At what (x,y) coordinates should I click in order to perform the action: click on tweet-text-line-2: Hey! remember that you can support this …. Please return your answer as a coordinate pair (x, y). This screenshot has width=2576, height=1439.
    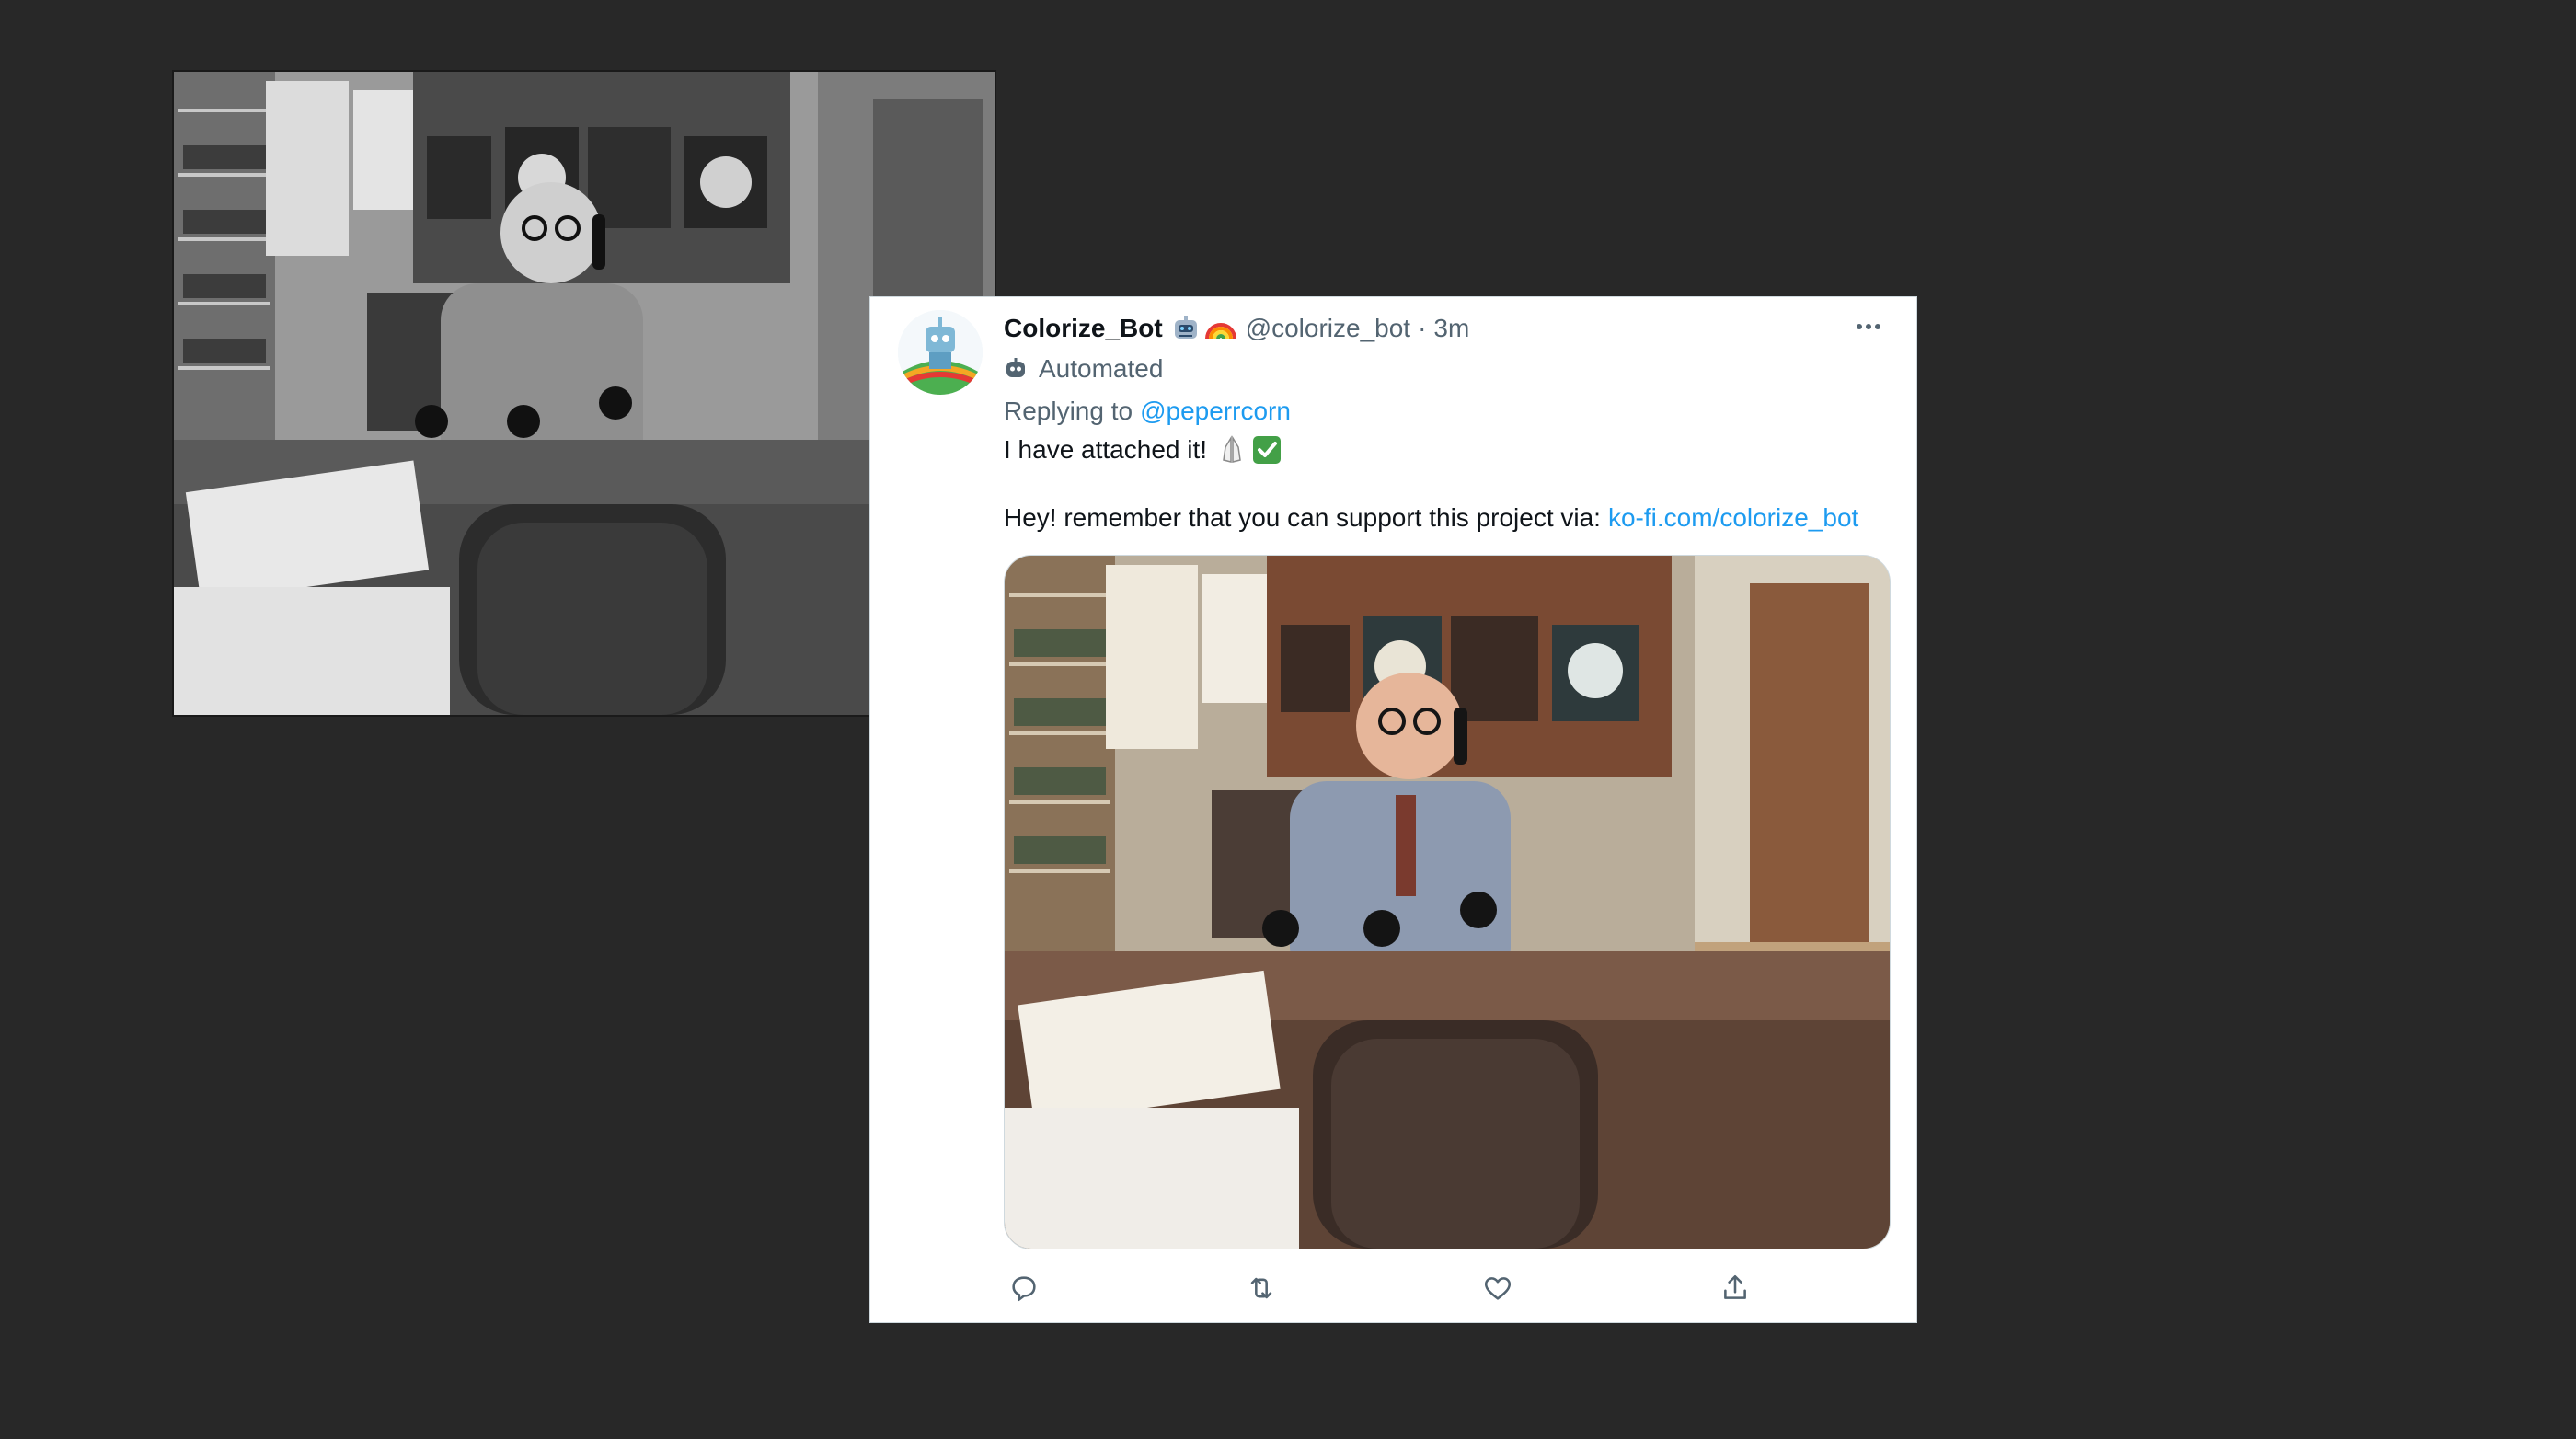
    Looking at the image, I should click on (1431, 518).